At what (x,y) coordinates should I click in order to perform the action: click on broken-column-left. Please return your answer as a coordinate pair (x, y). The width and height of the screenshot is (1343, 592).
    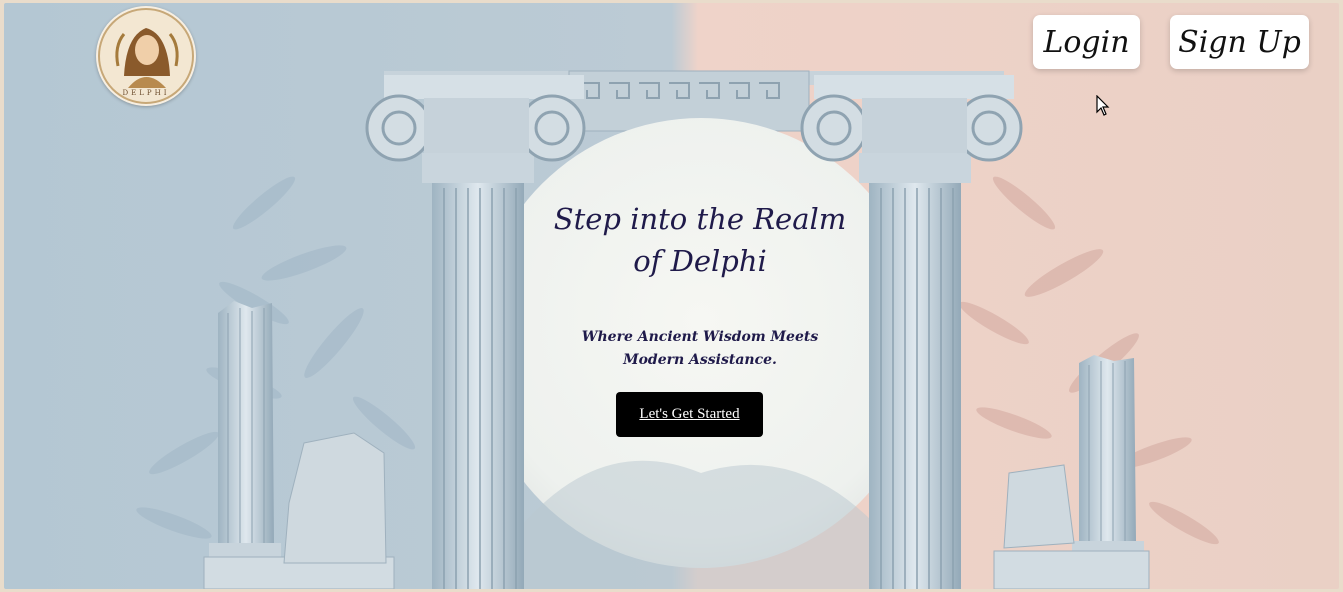
    Looking at the image, I should click on (299, 445).